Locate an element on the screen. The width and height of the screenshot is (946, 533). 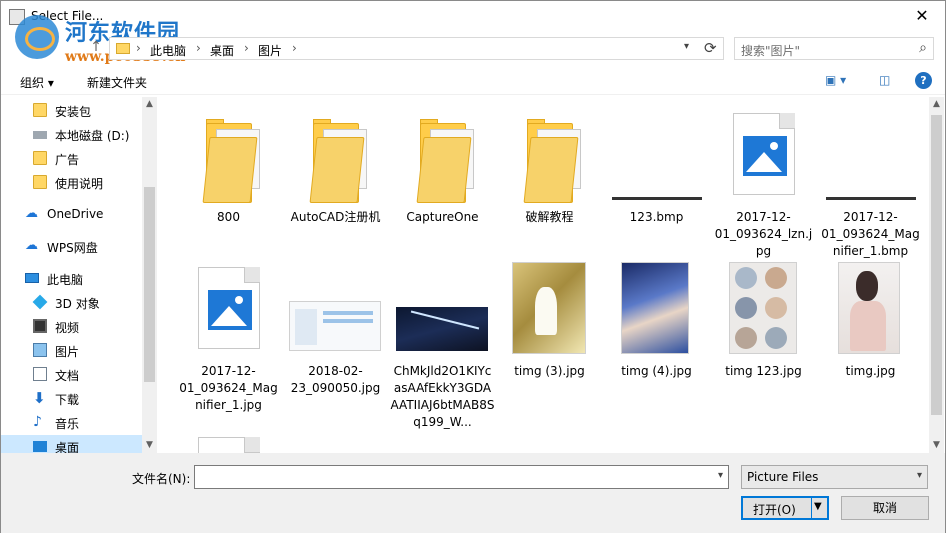
file-name: 2017-12-01_093624_Magnifier_1.jpg is located at coordinates (228, 388).